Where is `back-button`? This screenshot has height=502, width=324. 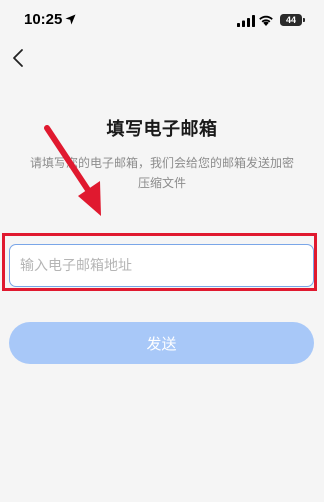
back-button is located at coordinates (18, 58).